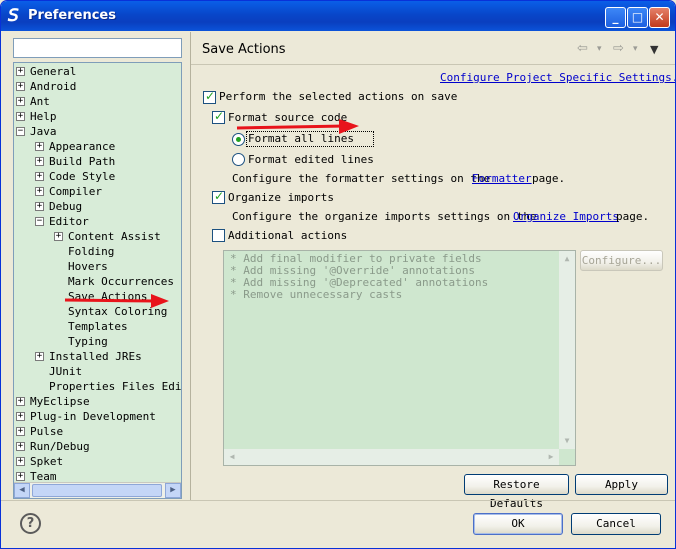 The width and height of the screenshot is (676, 549). What do you see at coordinates (53, 71) in the screenshot?
I see `tree-item-label: General` at bounding box center [53, 71].